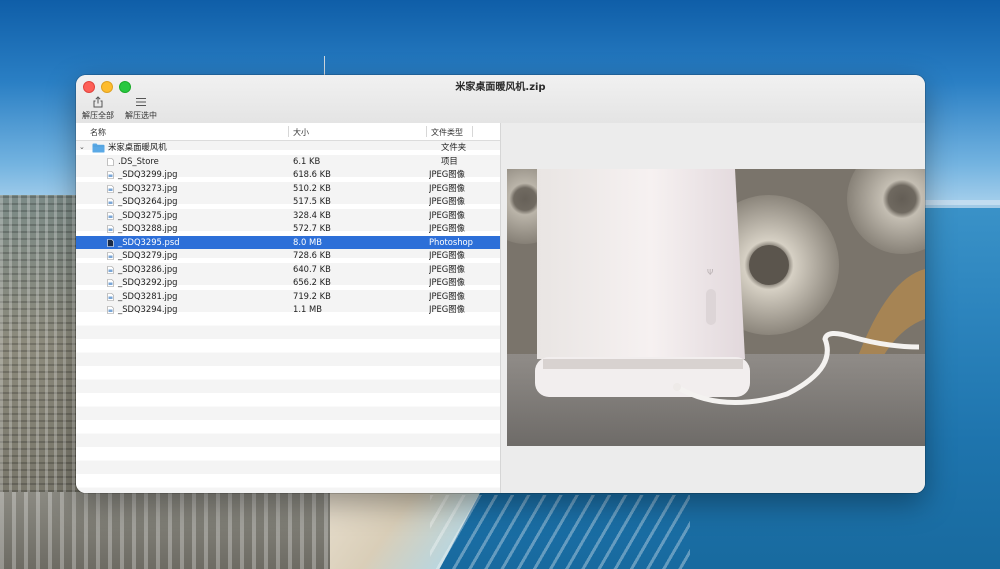  What do you see at coordinates (288, 161) in the screenshot?
I see `file-row: .DS_Store 6.1 KB 项目` at bounding box center [288, 161].